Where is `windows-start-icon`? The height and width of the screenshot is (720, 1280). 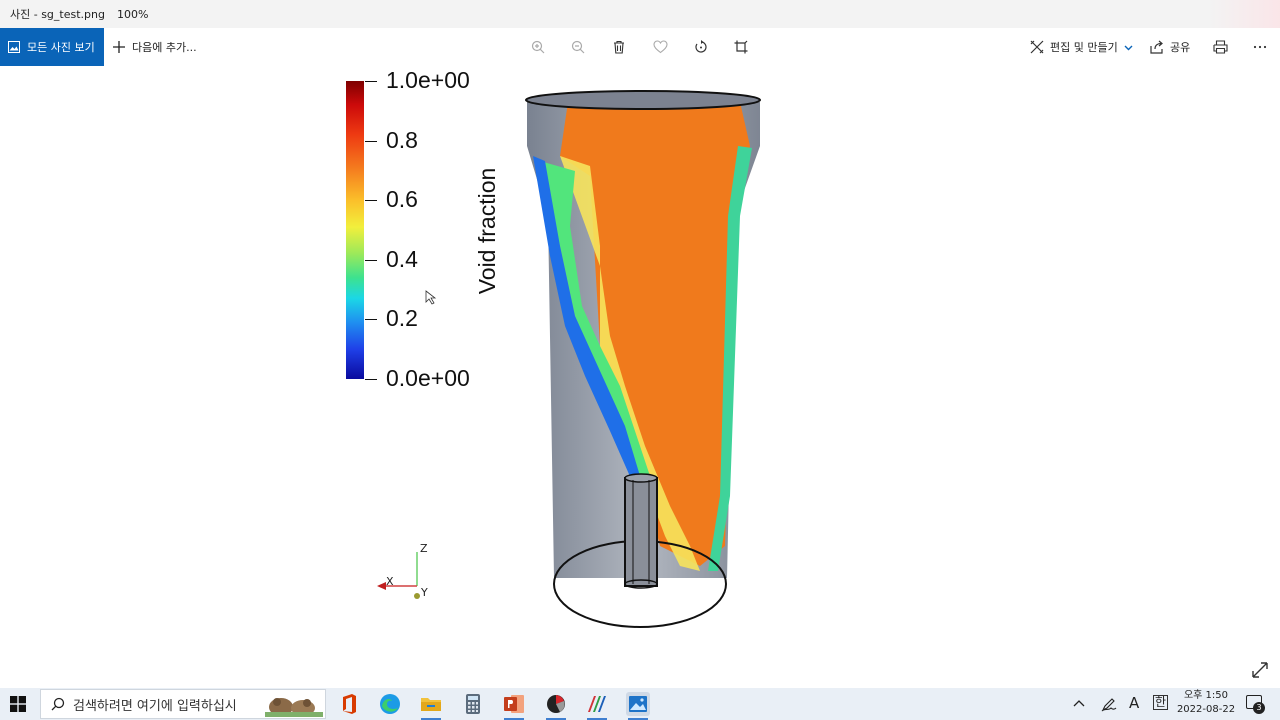
windows-start-icon is located at coordinates (18, 704).